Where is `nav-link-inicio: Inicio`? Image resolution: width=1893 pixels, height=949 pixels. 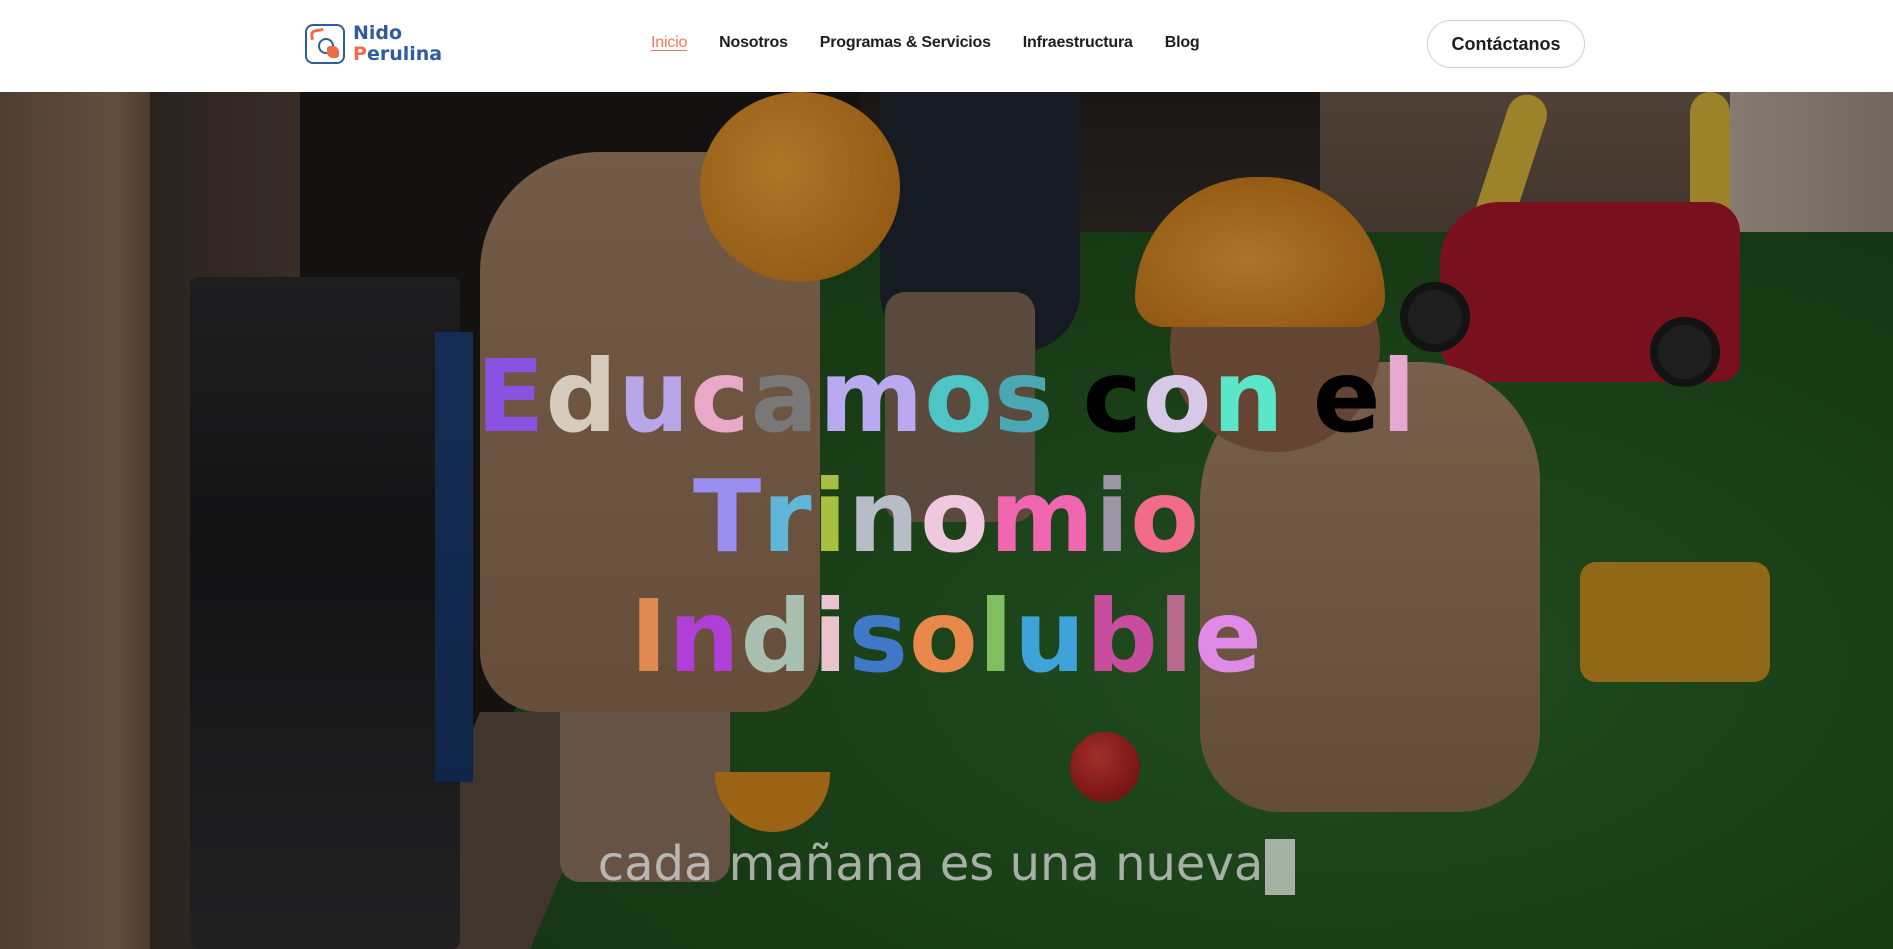
nav-link-inicio: Inicio is located at coordinates (669, 43).